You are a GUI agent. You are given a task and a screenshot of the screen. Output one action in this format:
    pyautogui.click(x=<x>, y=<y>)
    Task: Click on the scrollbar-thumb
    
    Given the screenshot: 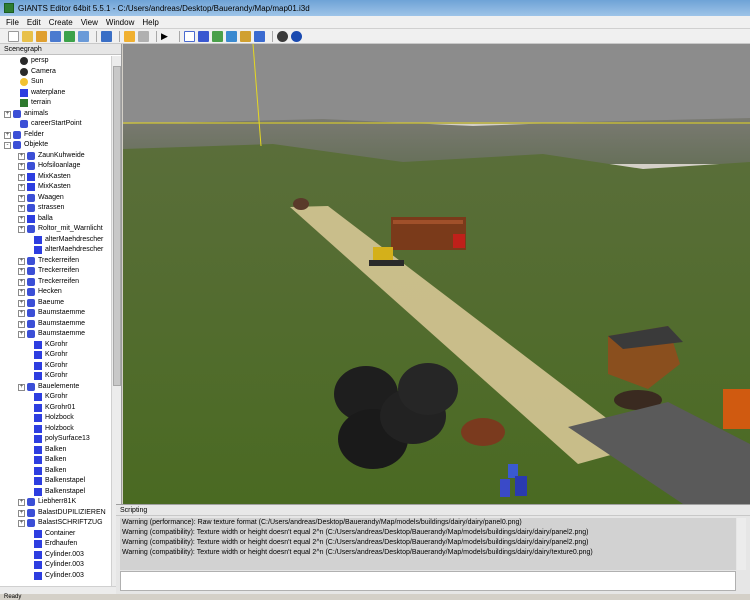 What is the action you would take?
    pyautogui.click(x=117, y=226)
    